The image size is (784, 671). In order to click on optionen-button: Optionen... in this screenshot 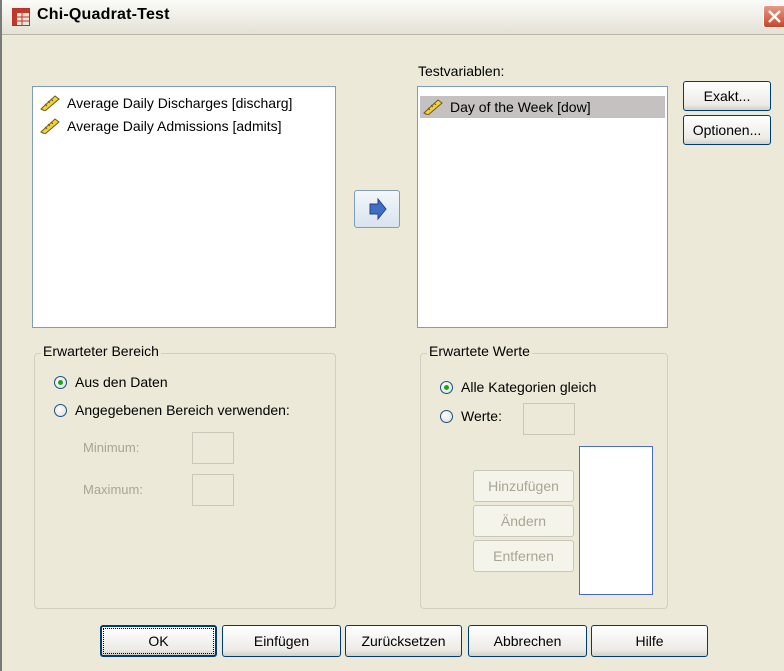, I will do `click(727, 130)`.